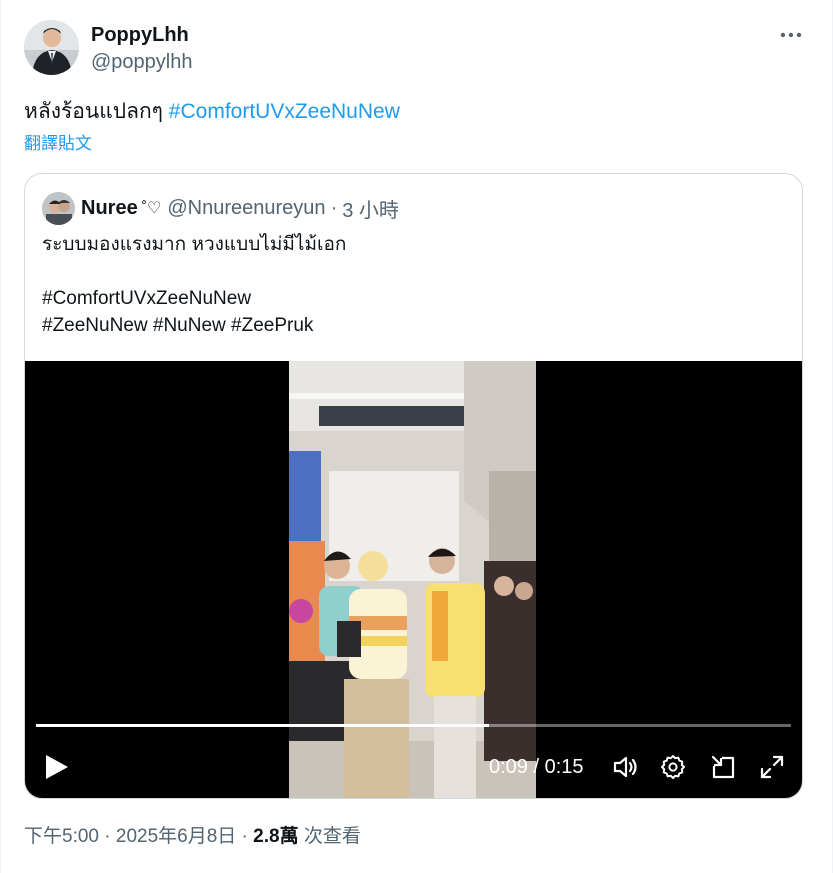  What do you see at coordinates (0, 436) in the screenshot?
I see `left-border` at bounding box center [0, 436].